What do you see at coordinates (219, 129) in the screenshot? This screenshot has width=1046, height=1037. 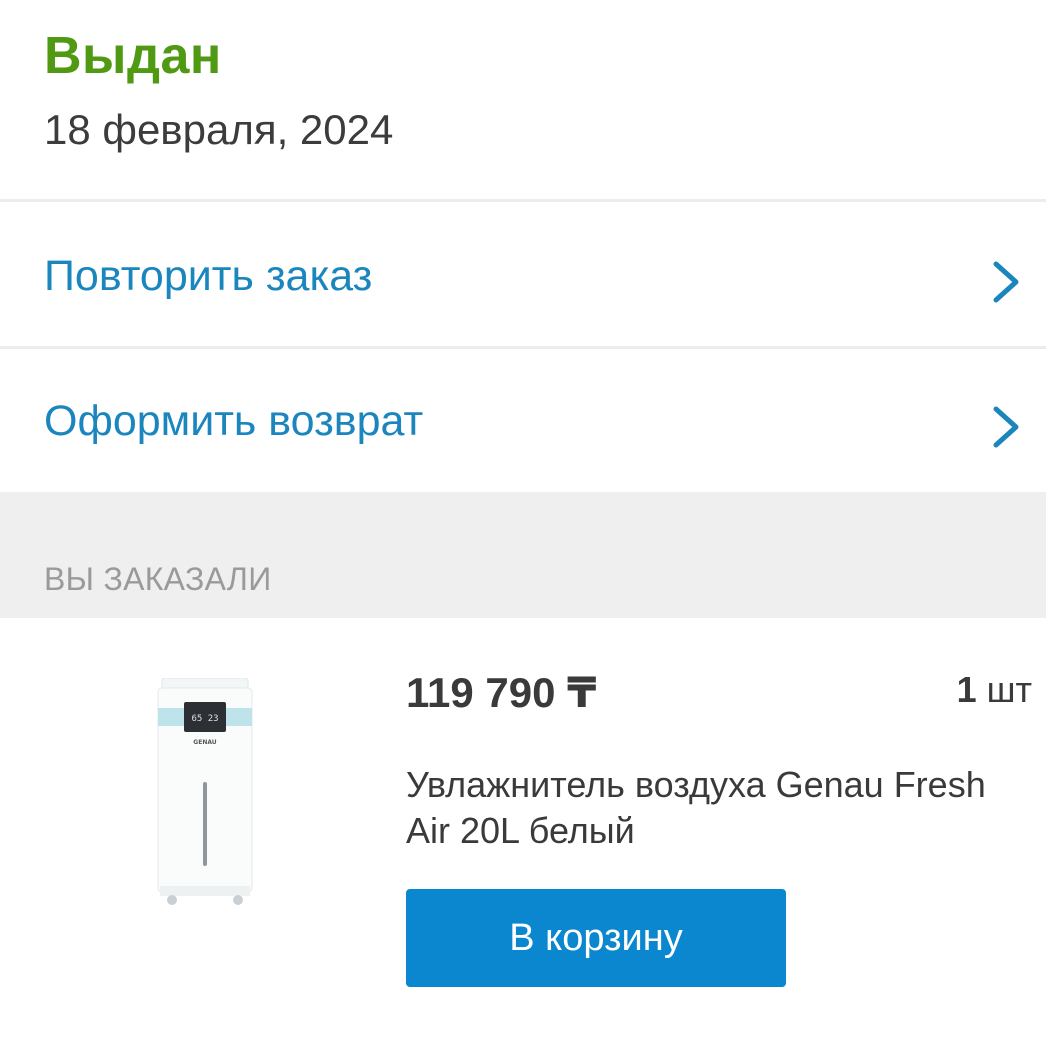 I see `order-status-date: 18 февраля, 2024` at bounding box center [219, 129].